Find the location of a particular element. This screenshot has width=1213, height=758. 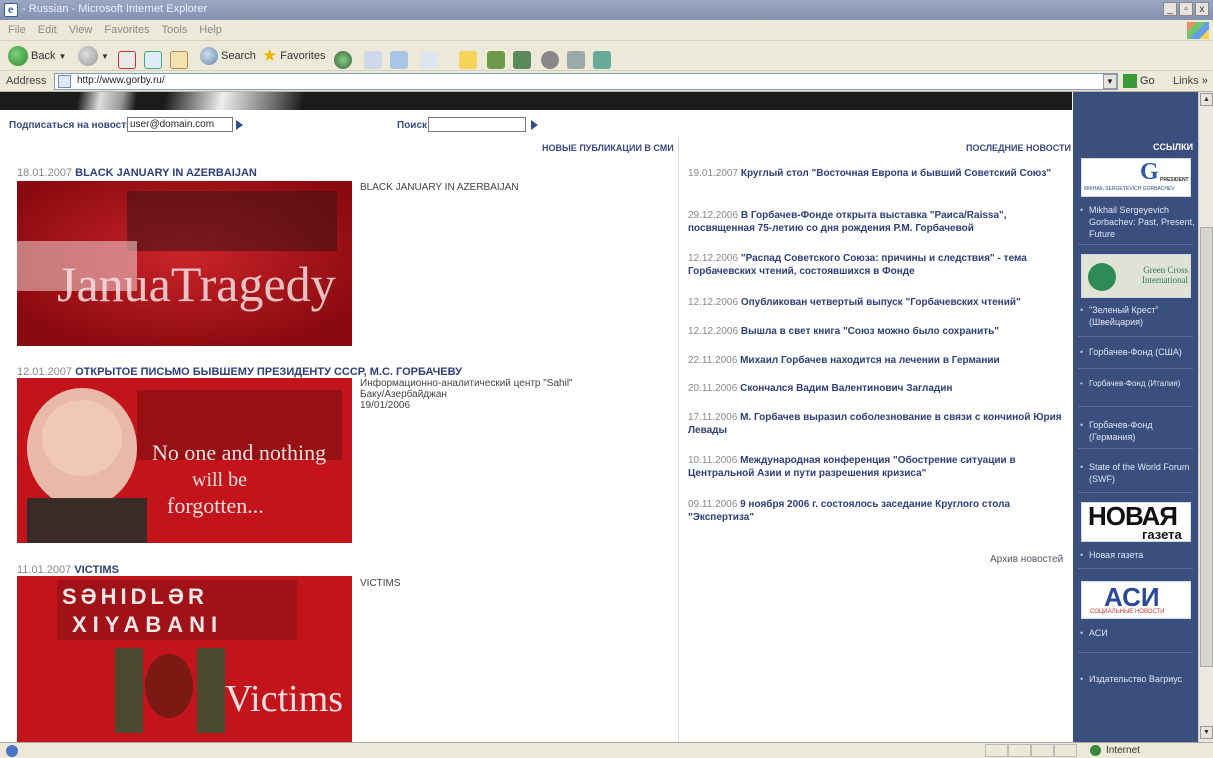

link-label: Издательство Вагриус is located at coordinates (1136, 679).